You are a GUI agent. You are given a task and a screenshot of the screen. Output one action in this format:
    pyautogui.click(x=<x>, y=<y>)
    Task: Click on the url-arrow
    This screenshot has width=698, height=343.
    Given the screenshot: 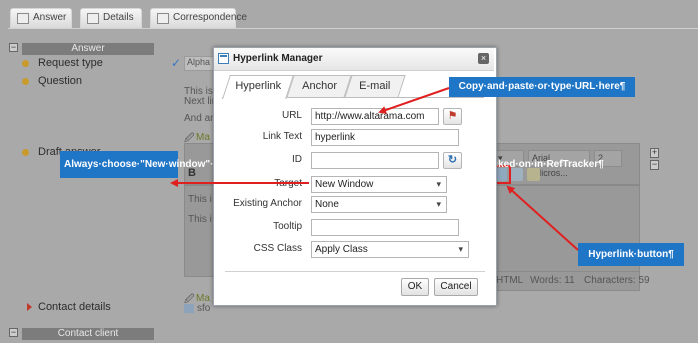 What is the action you would take?
    pyautogui.click(x=414, y=100)
    